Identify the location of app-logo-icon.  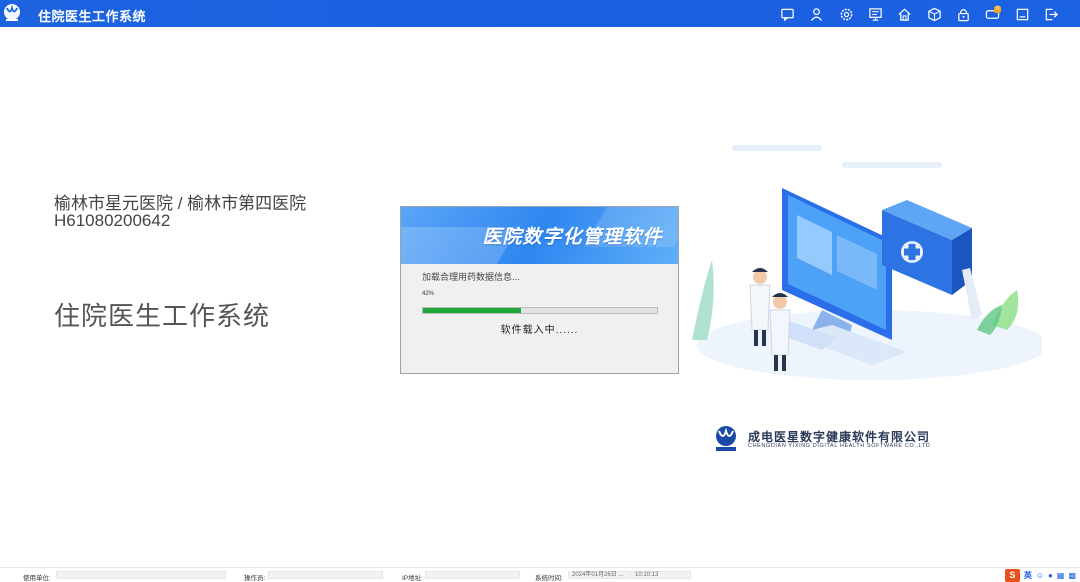
(12, 12).